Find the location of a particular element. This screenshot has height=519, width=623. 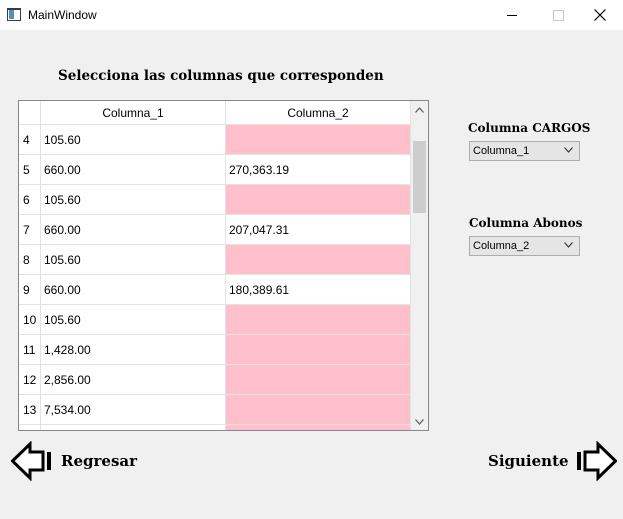

table-row: 14 is located at coordinates (215, 427).